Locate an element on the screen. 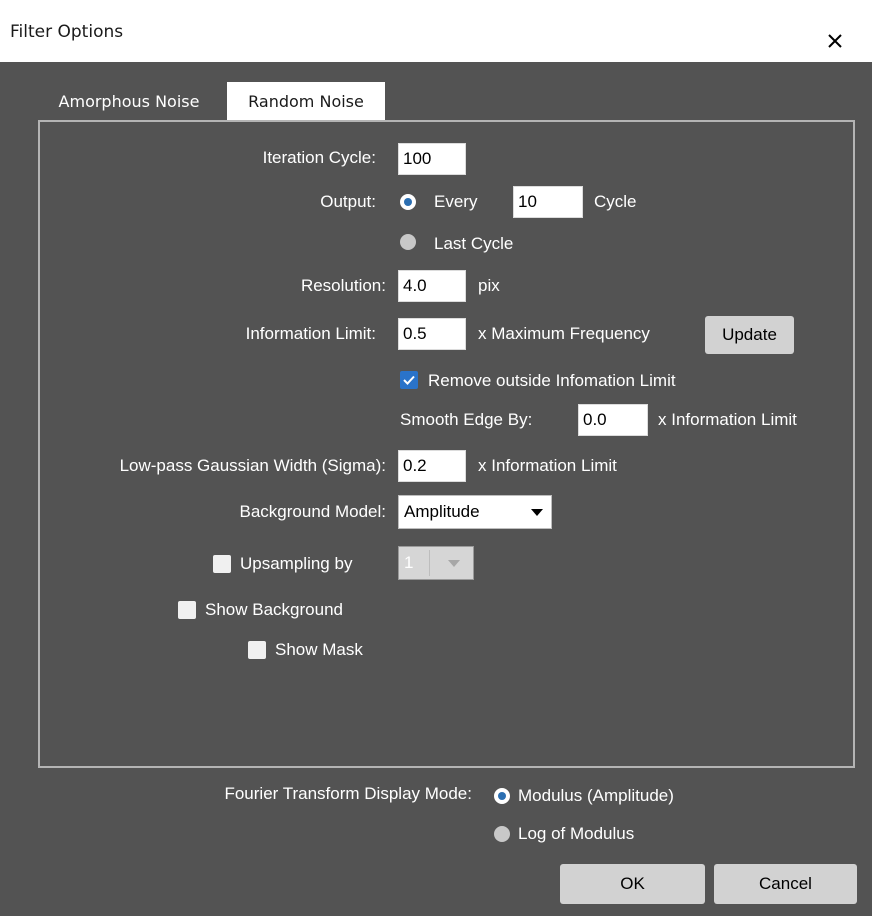  output-last-cycle-radio is located at coordinates (408, 242).